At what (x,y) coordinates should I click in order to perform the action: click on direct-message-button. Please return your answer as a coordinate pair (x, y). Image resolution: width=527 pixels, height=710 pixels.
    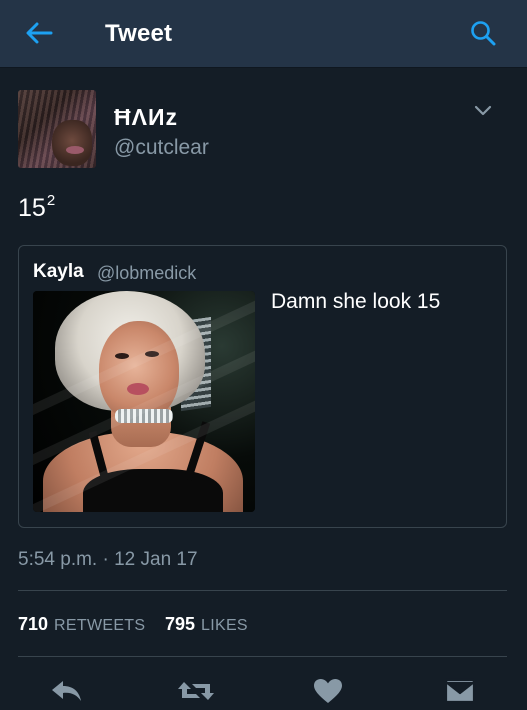
    Looking at the image, I should click on (460, 691).